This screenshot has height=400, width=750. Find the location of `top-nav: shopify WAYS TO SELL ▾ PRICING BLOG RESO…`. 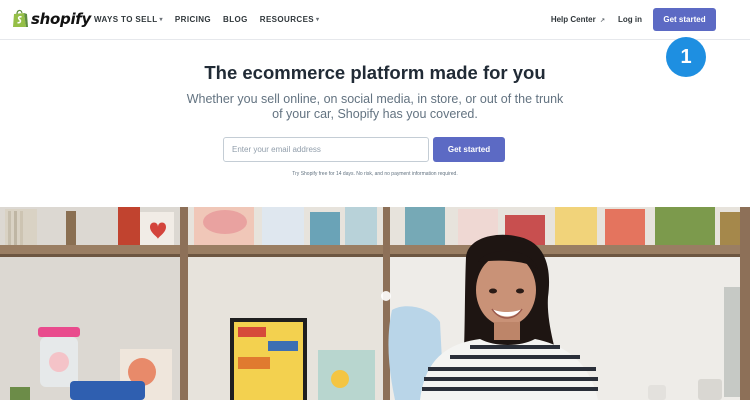

top-nav: shopify WAYS TO SELL ▾ PRICING BLOG RESO… is located at coordinates (375, 20).